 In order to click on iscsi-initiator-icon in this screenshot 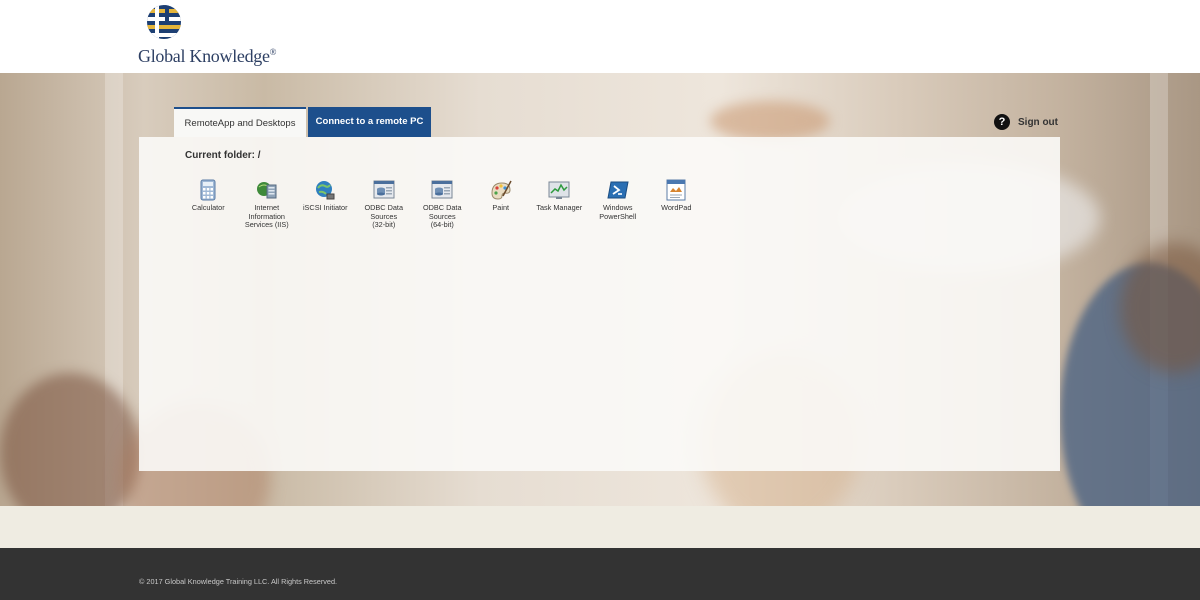, I will do `click(325, 190)`.